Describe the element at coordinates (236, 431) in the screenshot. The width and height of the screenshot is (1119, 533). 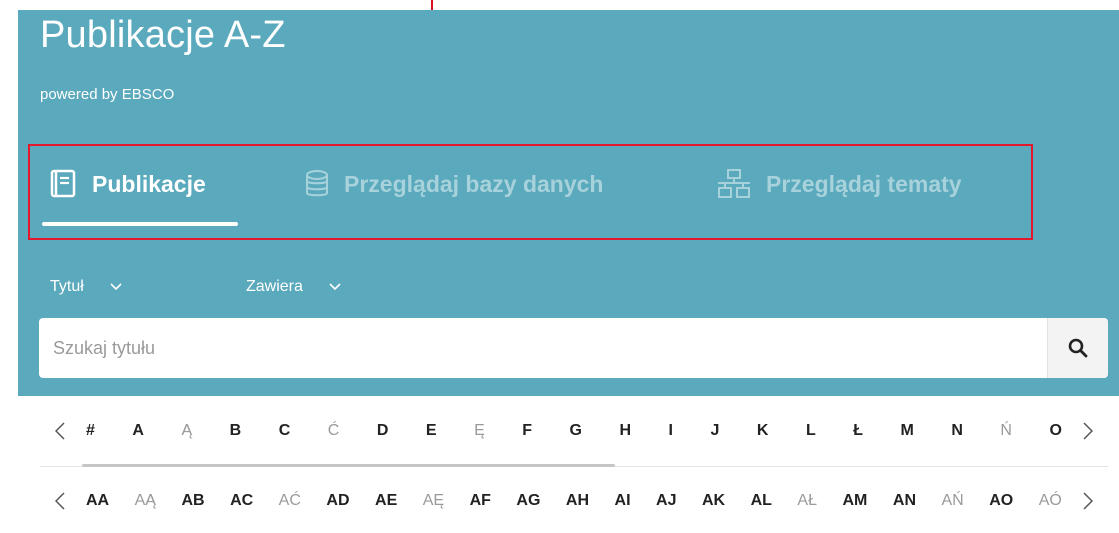
I see `alphabet-letter: B` at that location.